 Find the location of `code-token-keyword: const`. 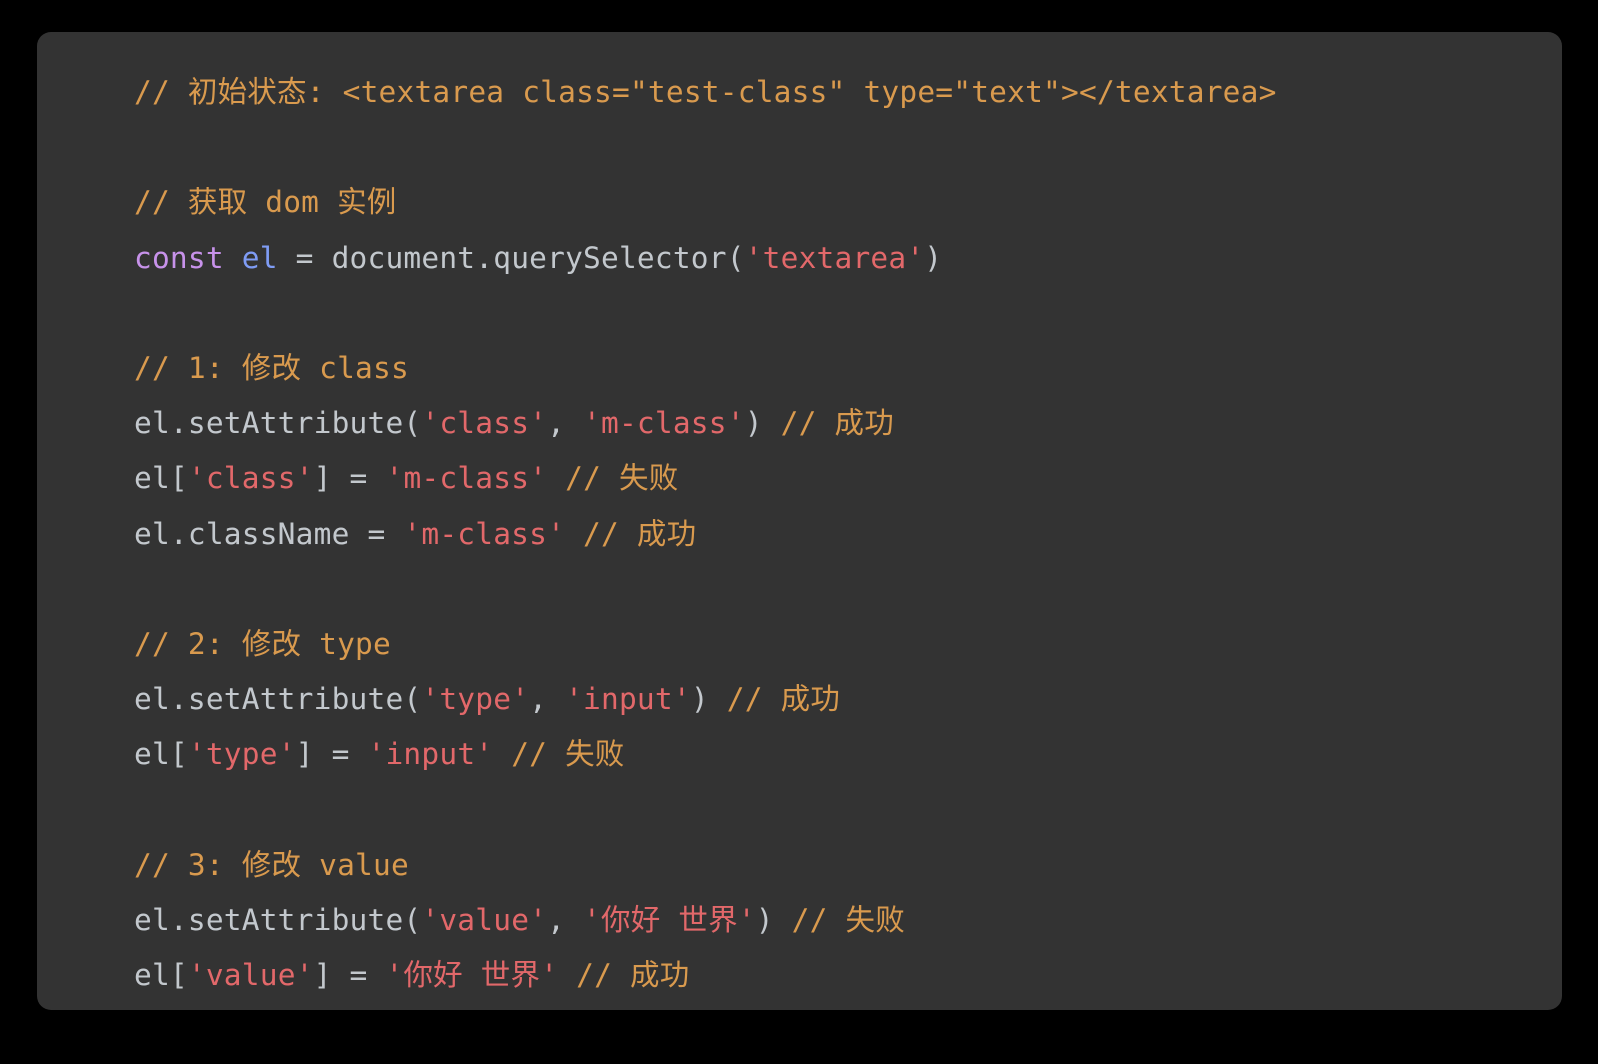

code-token-keyword: const is located at coordinates (179, 257).